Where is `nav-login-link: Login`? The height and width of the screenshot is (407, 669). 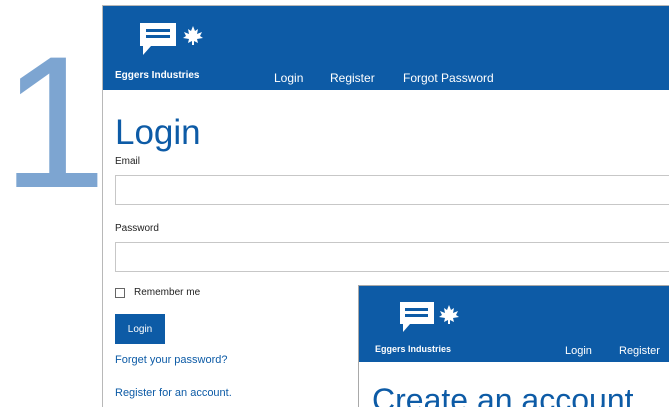
nav-login-link: Login is located at coordinates (288, 78).